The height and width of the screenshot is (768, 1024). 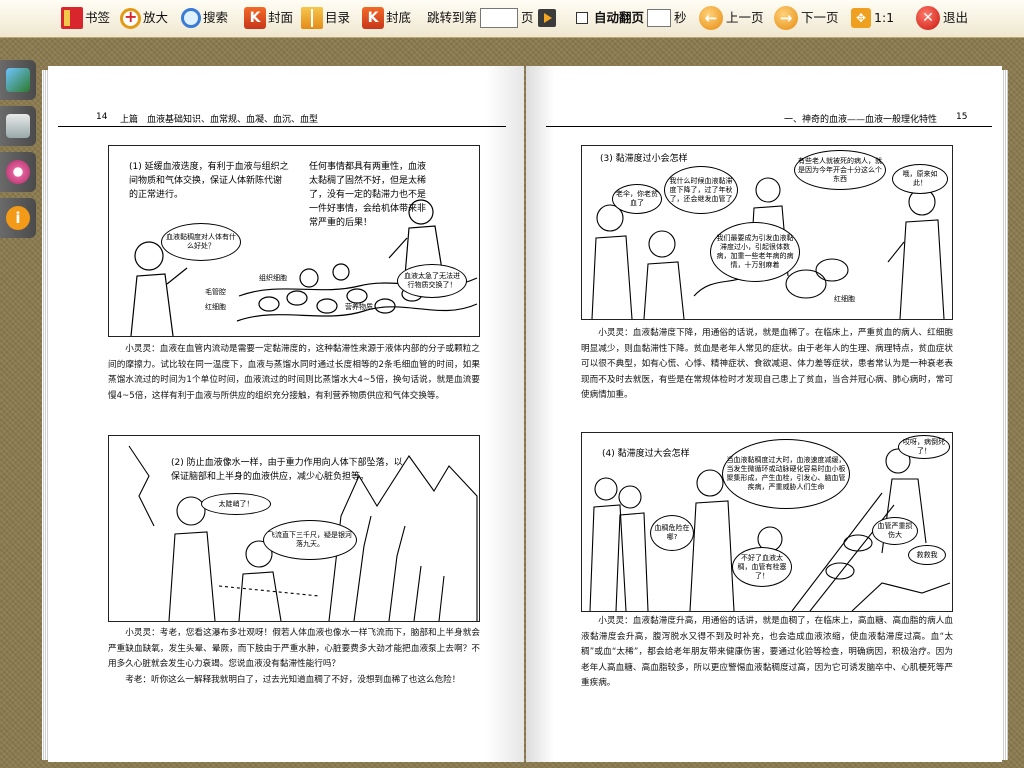 What do you see at coordinates (312, 18) in the screenshot?
I see `book-icon` at bounding box center [312, 18].